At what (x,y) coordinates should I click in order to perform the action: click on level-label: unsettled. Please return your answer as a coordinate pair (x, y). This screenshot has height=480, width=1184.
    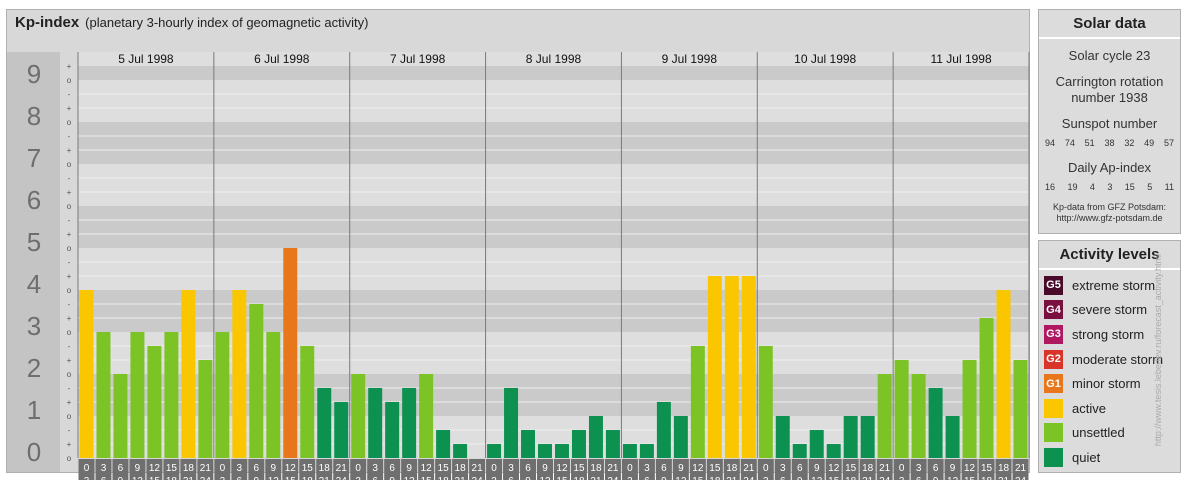
    Looking at the image, I should click on (1098, 433).